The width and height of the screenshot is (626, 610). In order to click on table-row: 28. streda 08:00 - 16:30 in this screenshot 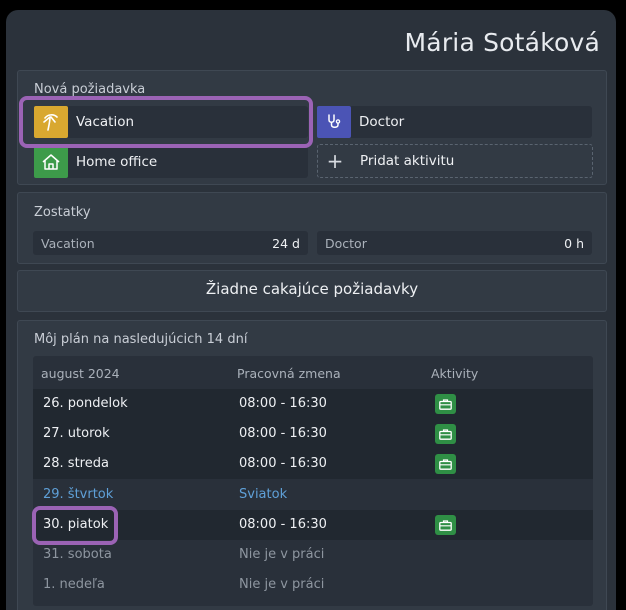, I will do `click(313, 464)`.